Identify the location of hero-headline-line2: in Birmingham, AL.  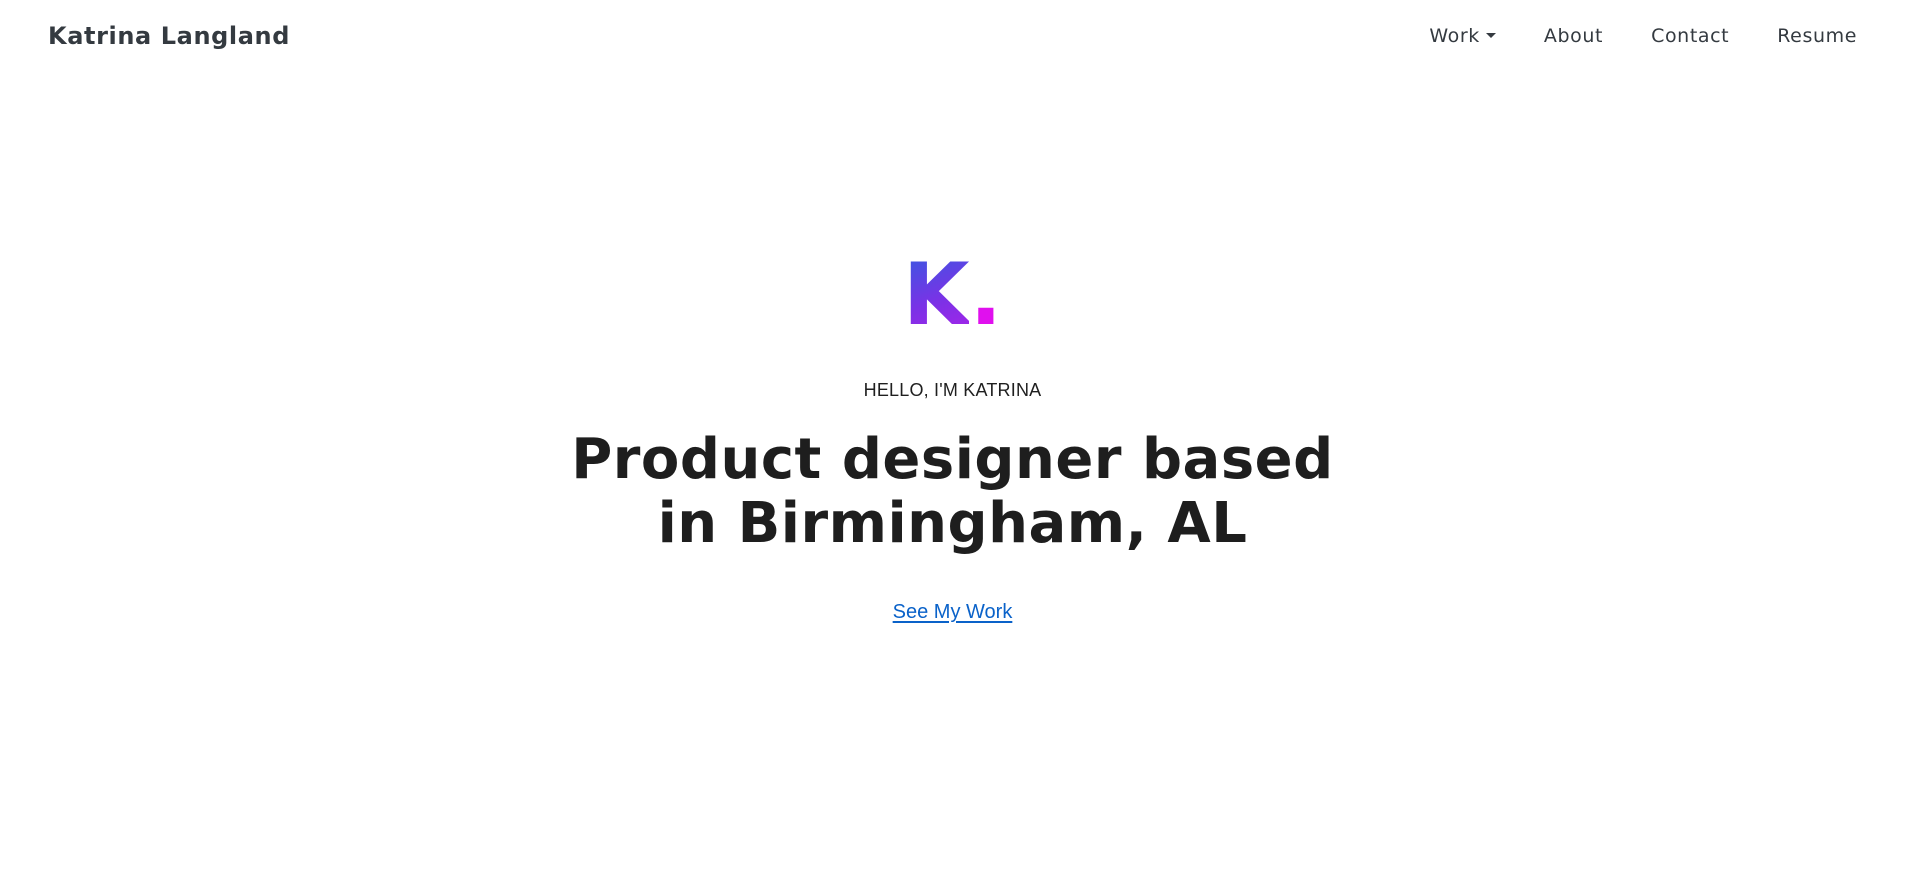
(952, 523).